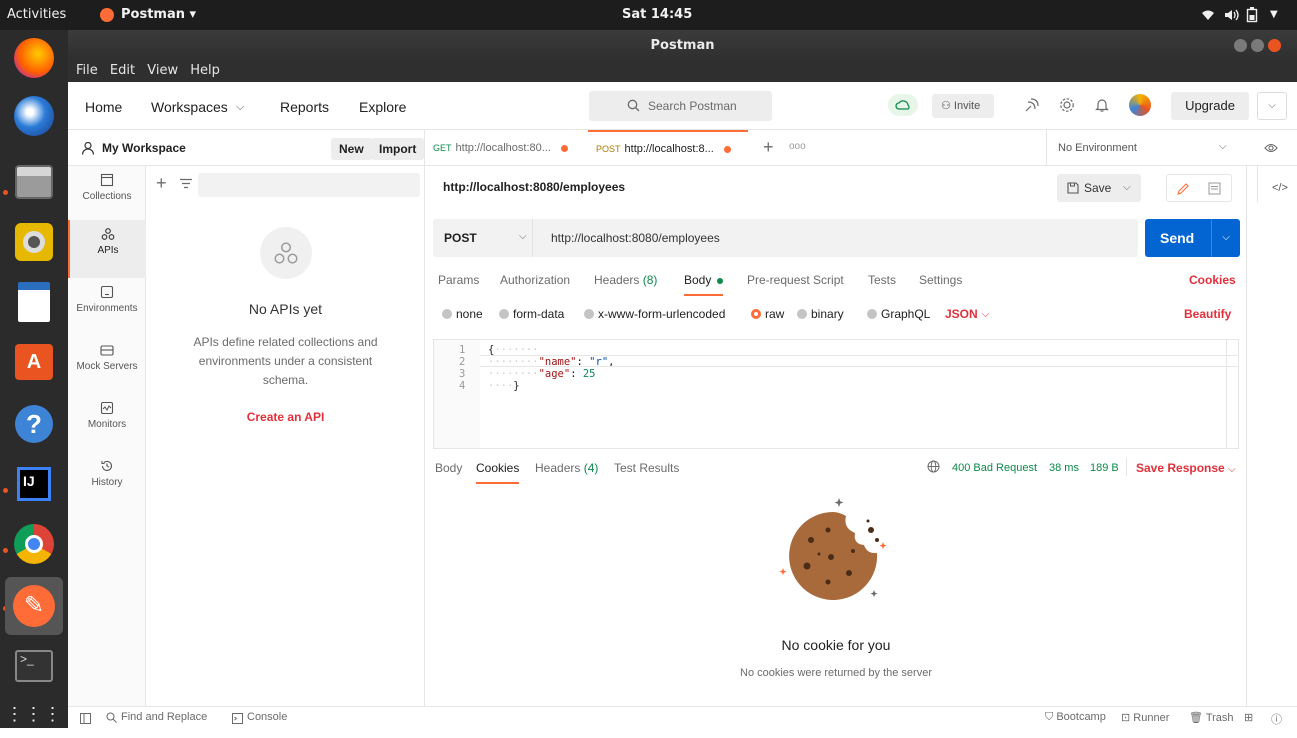 The height and width of the screenshot is (738, 1297). Describe the element at coordinates (462, 314) in the screenshot. I see `body-type-none: none` at that location.